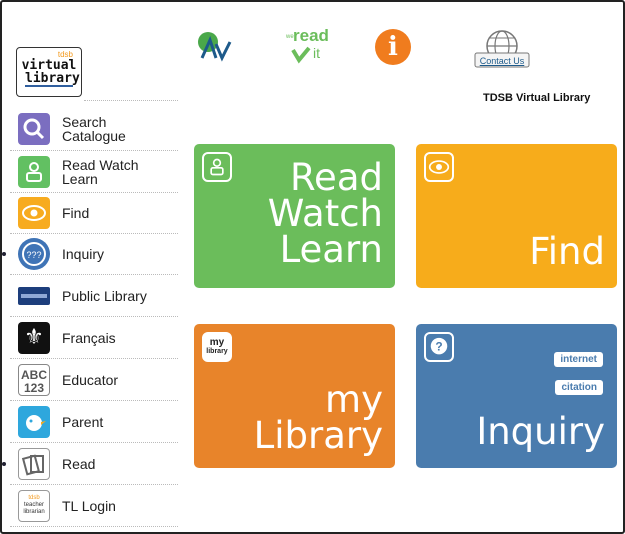 The image size is (625, 534). Describe the element at coordinates (516, 396) in the screenshot. I see `tile-inquiry: ? internet citation Inquiry` at that location.